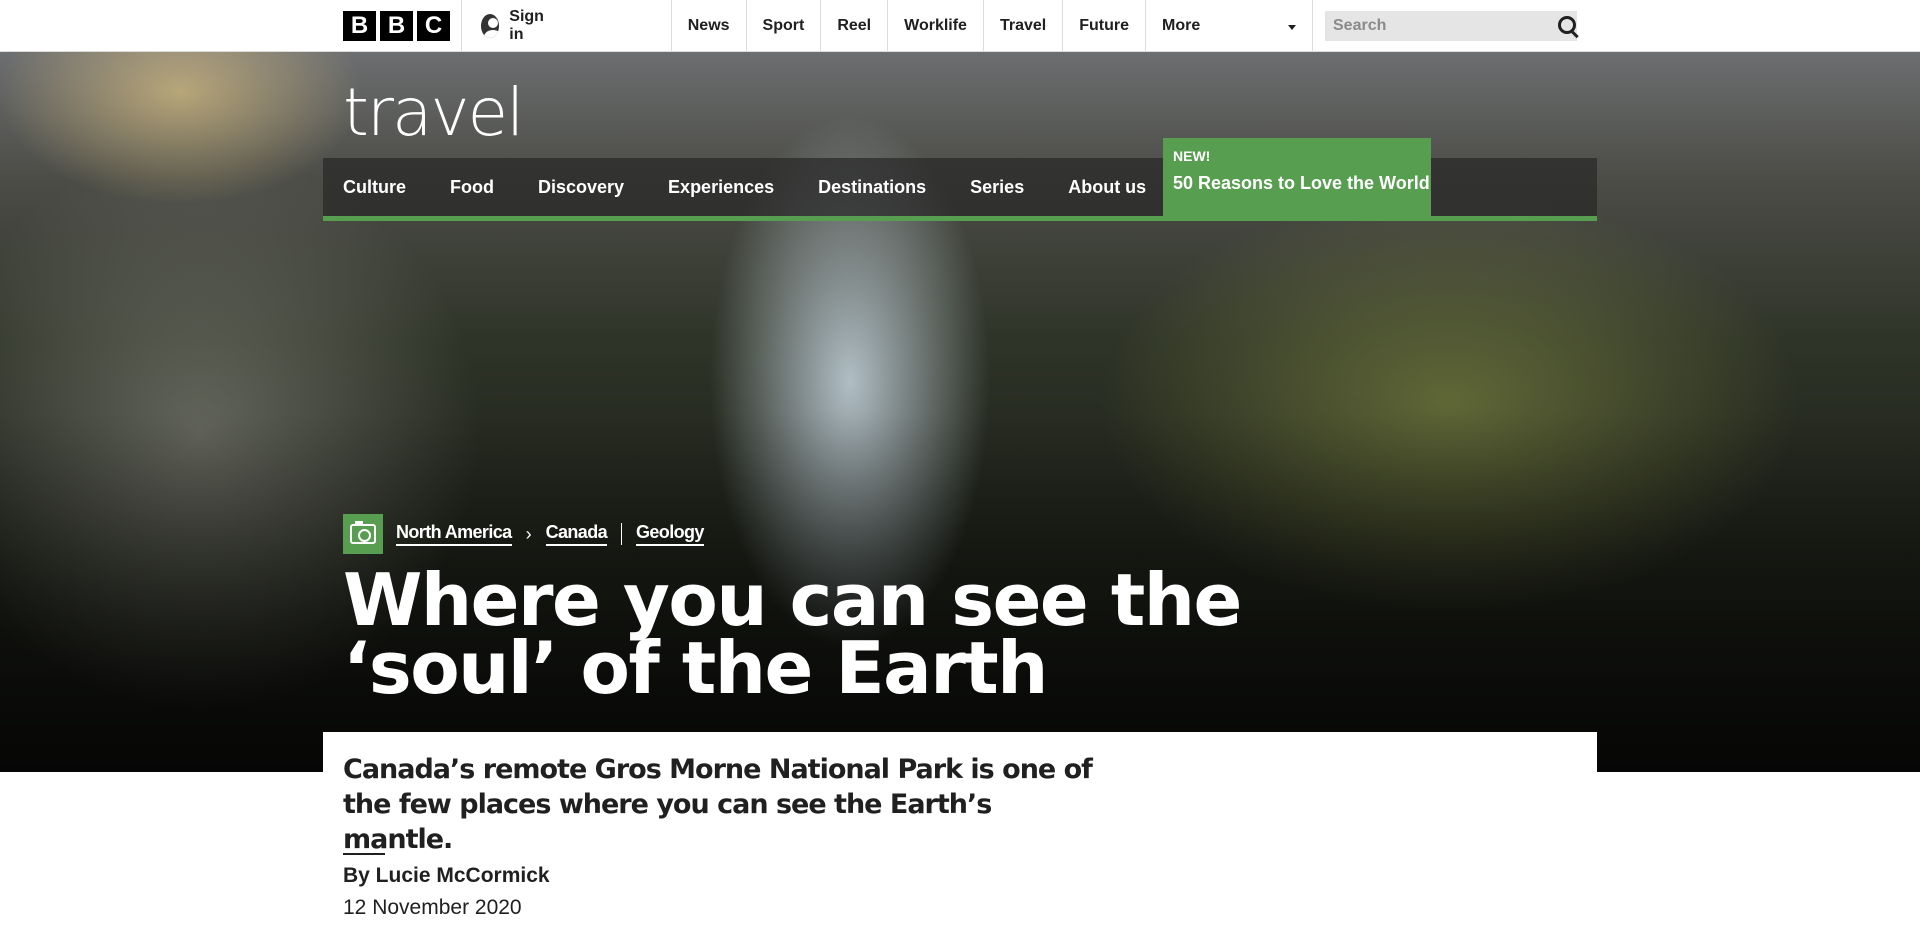 The height and width of the screenshot is (937, 1920). I want to click on byline-rule, so click(364, 854).